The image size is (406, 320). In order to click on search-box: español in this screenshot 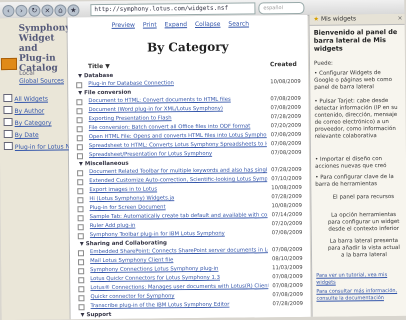, I will do `click(281, 8)`.